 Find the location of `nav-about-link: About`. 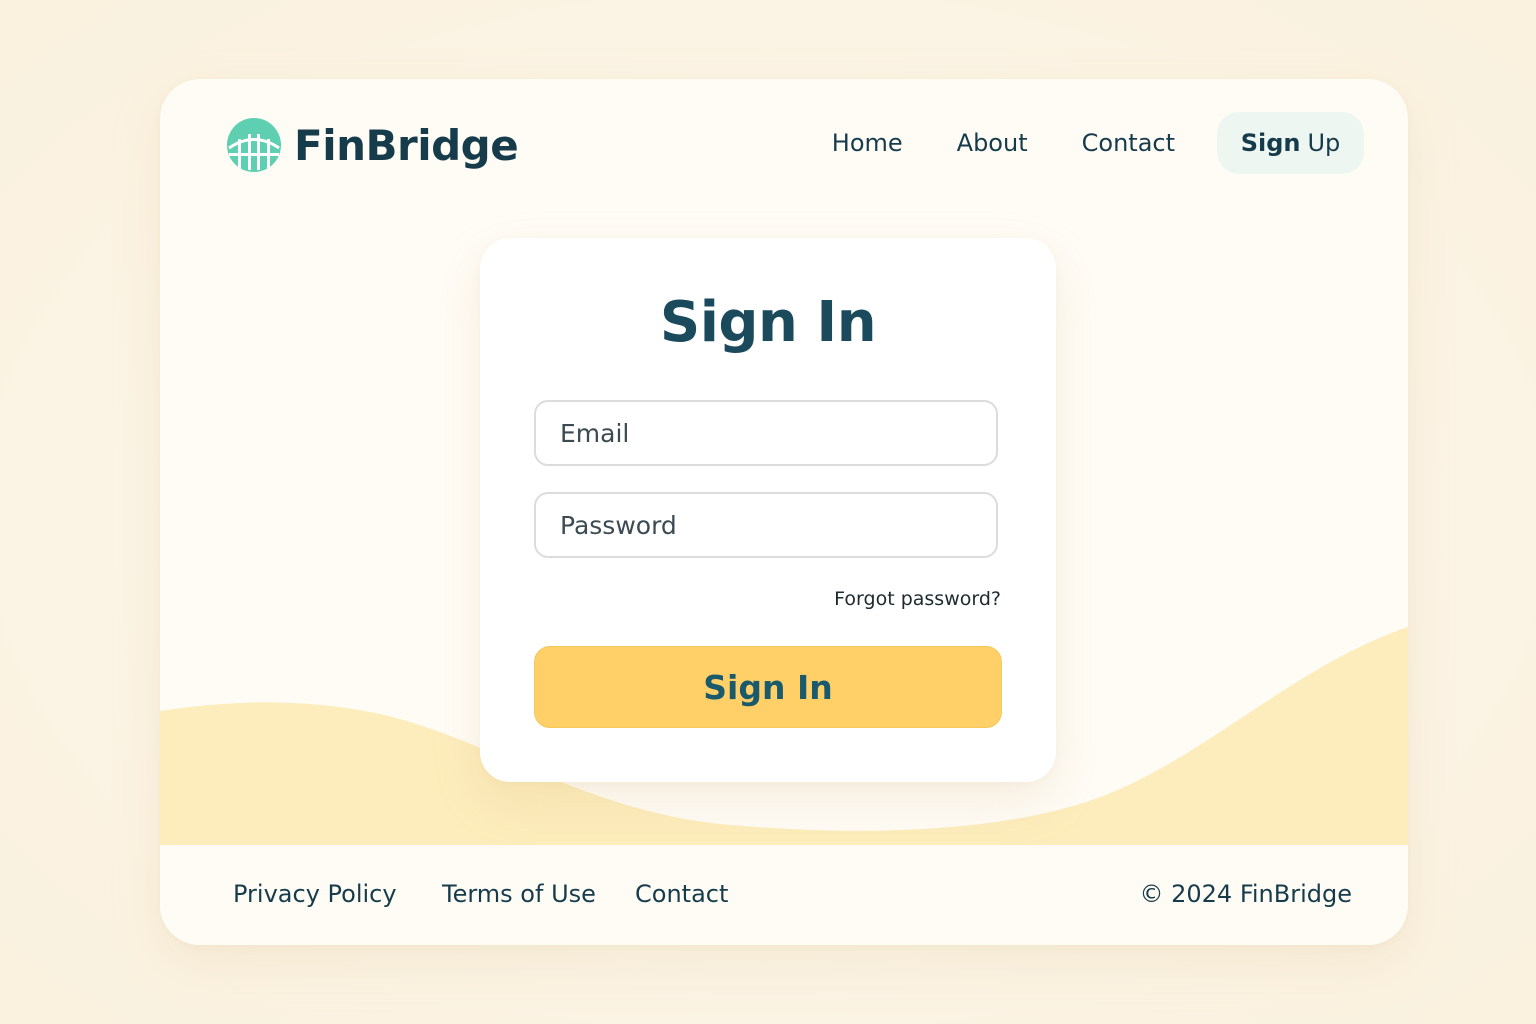

nav-about-link: About is located at coordinates (992, 143).